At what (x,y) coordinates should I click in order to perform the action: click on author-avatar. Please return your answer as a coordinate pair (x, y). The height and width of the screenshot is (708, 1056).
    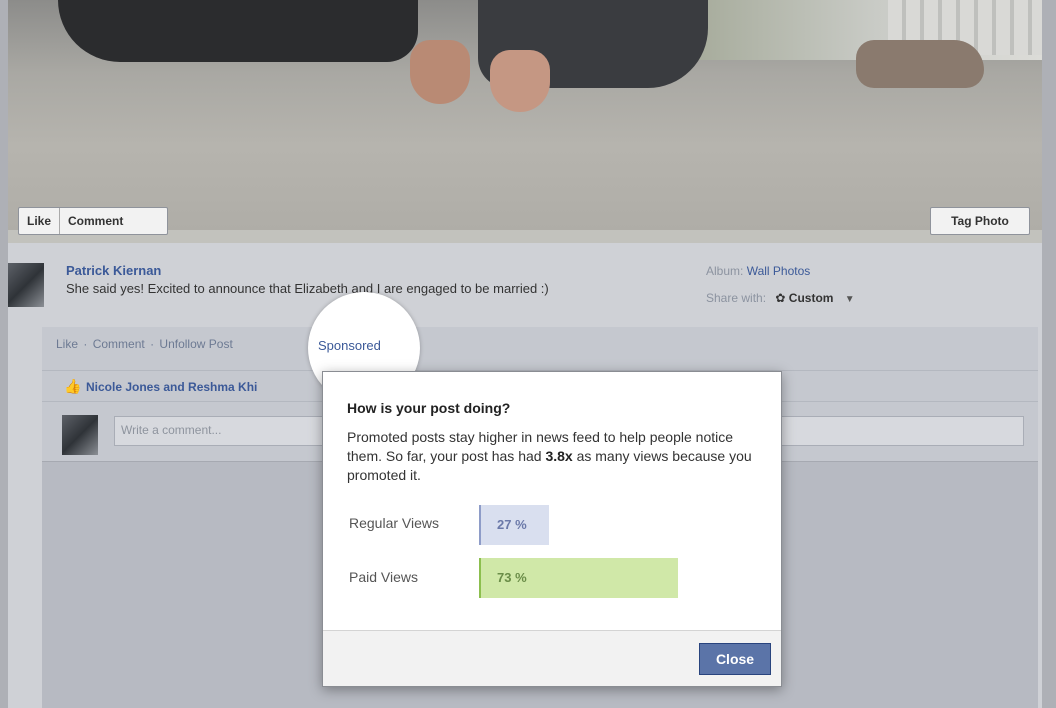
    Looking at the image, I should click on (26, 285).